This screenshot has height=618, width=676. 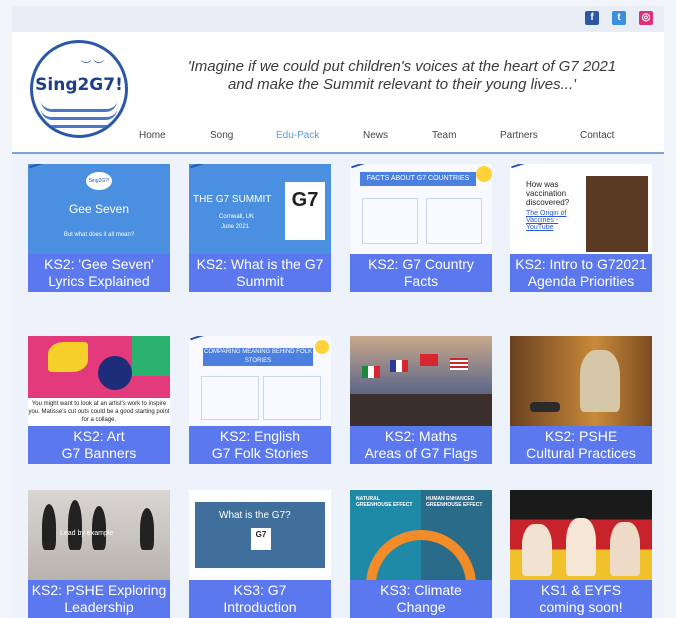 What do you see at coordinates (619, 18) in the screenshot?
I see `twitter-icon: t` at bounding box center [619, 18].